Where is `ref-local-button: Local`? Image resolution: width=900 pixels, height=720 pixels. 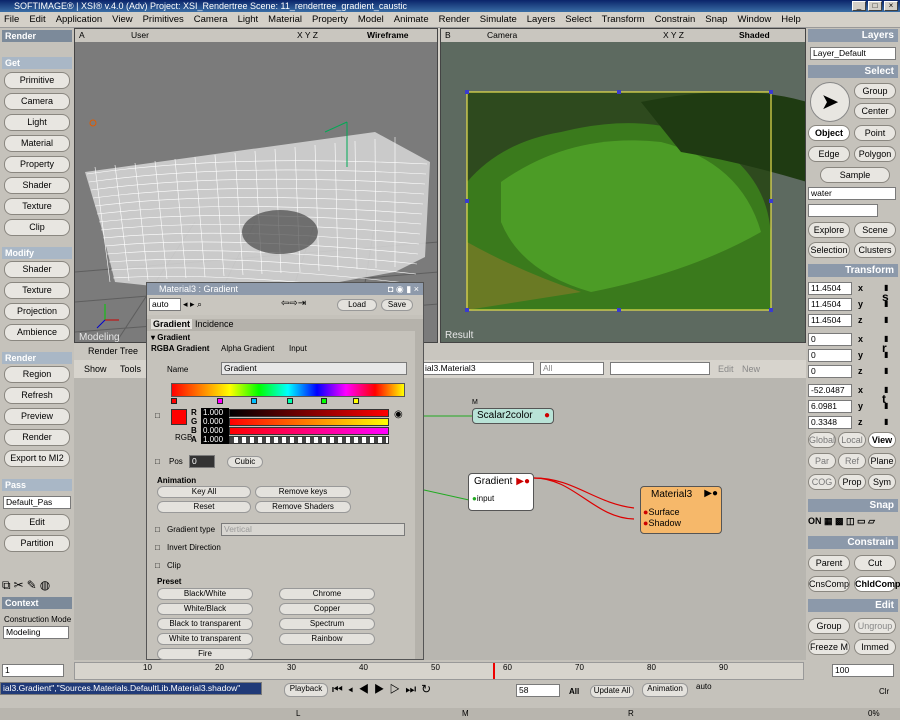 ref-local-button: Local is located at coordinates (852, 440).